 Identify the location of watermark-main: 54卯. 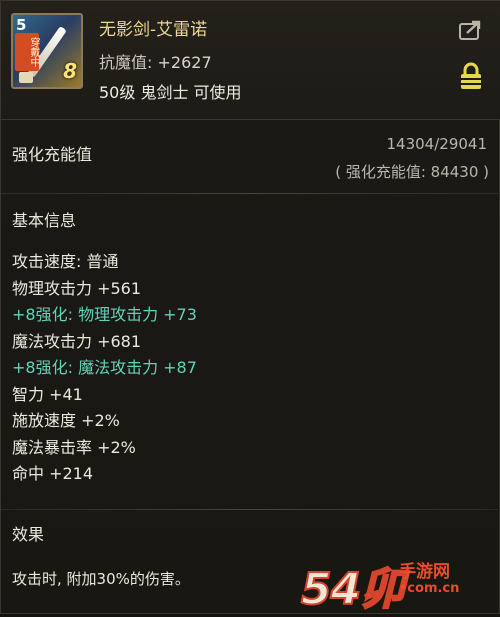
(352, 589).